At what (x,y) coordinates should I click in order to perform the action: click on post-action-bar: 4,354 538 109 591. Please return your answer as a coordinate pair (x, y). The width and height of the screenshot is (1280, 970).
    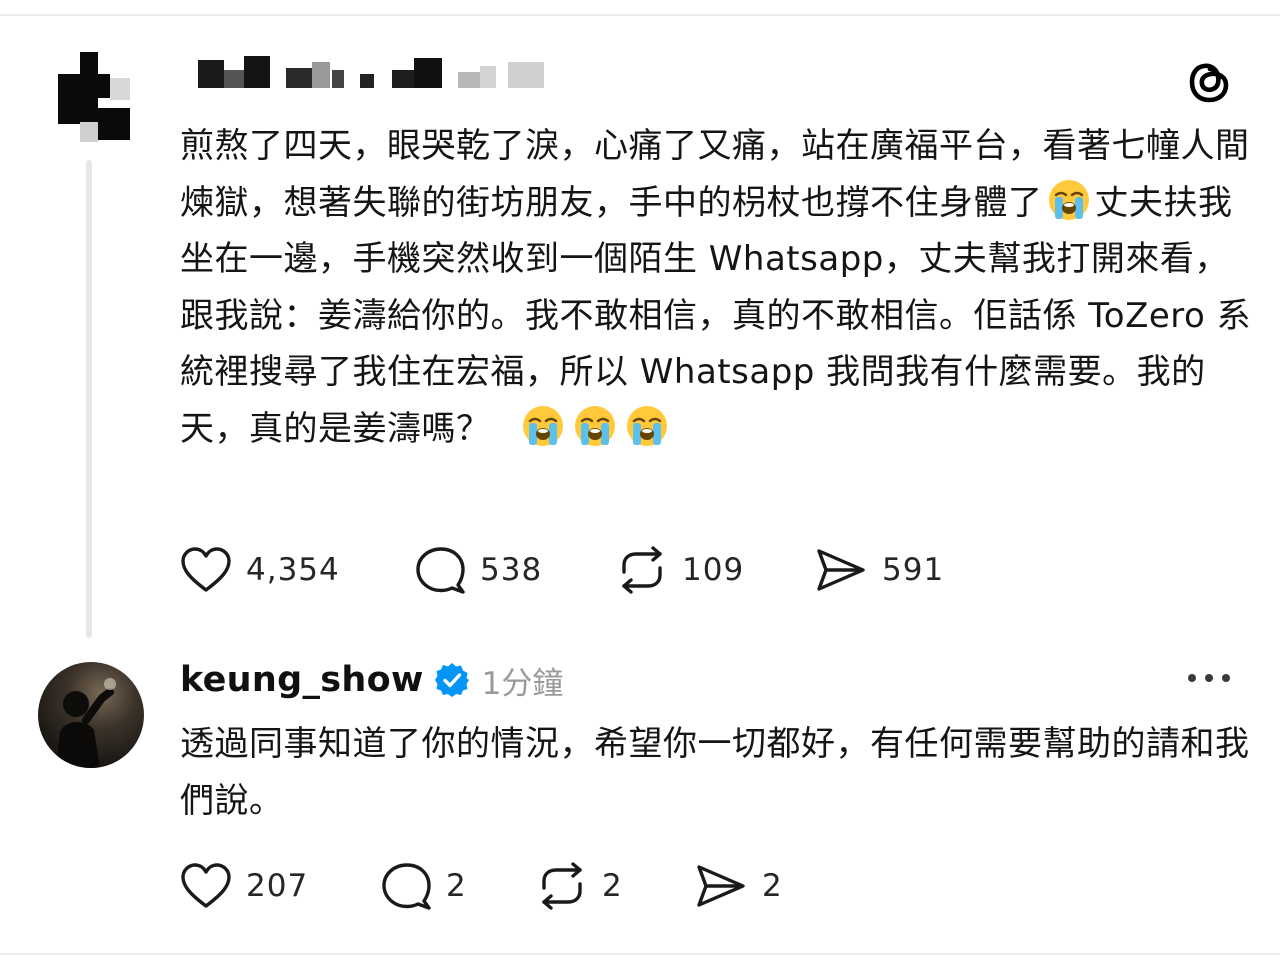
    Looking at the image, I should click on (640, 570).